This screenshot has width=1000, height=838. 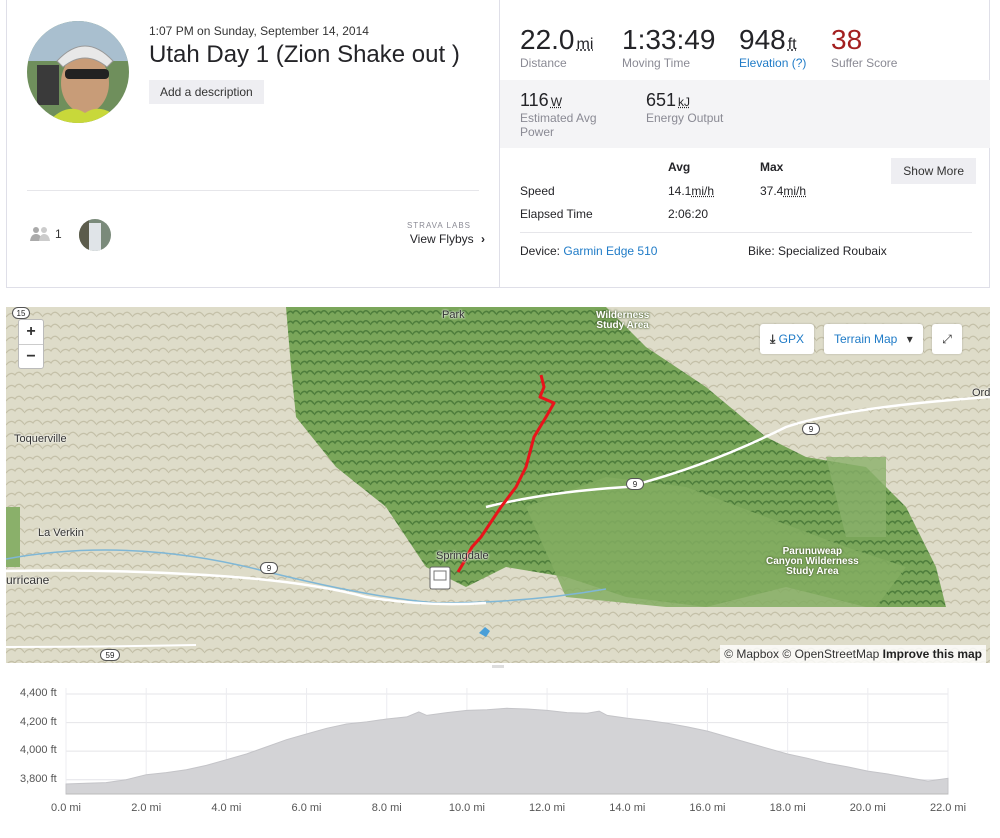 I want to click on stat-suffer-score: 38 Suffer Score, so click(x=864, y=47).